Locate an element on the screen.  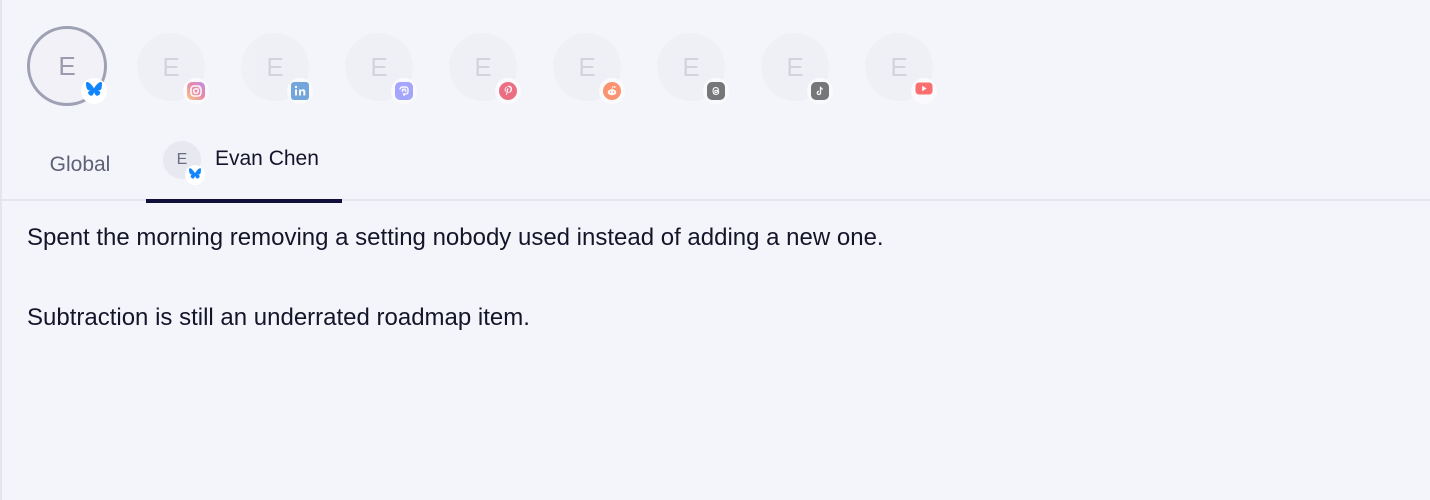
avatar-tiktok: E is located at coordinates (797, 68).